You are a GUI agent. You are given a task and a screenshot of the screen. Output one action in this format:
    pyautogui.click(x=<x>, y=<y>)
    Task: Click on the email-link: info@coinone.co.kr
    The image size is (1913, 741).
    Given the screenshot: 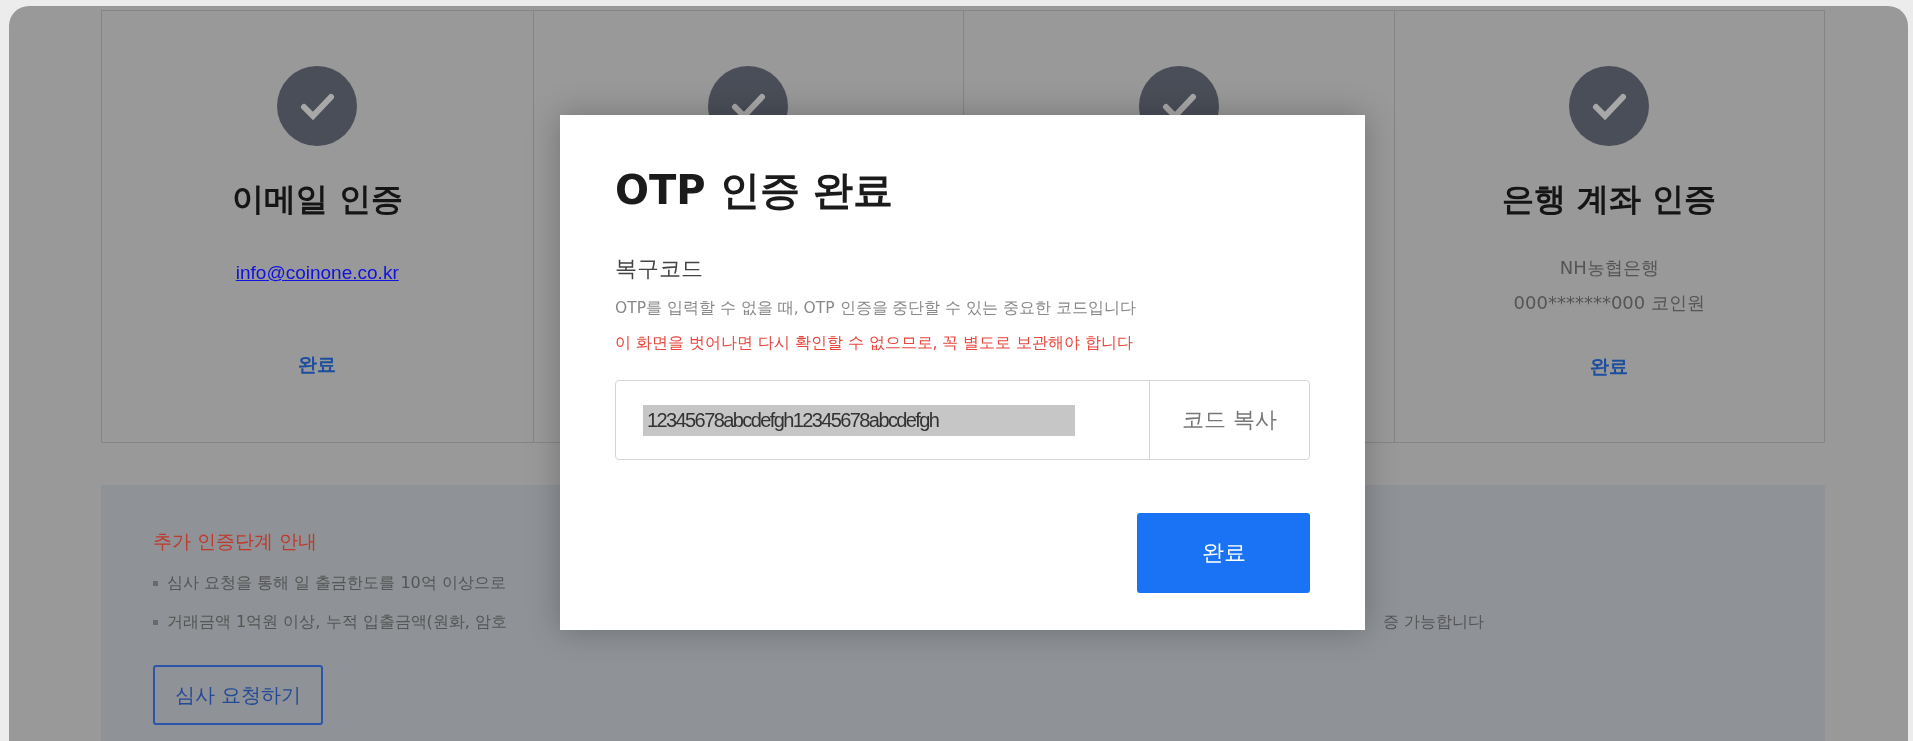 What is the action you would take?
    pyautogui.click(x=317, y=273)
    